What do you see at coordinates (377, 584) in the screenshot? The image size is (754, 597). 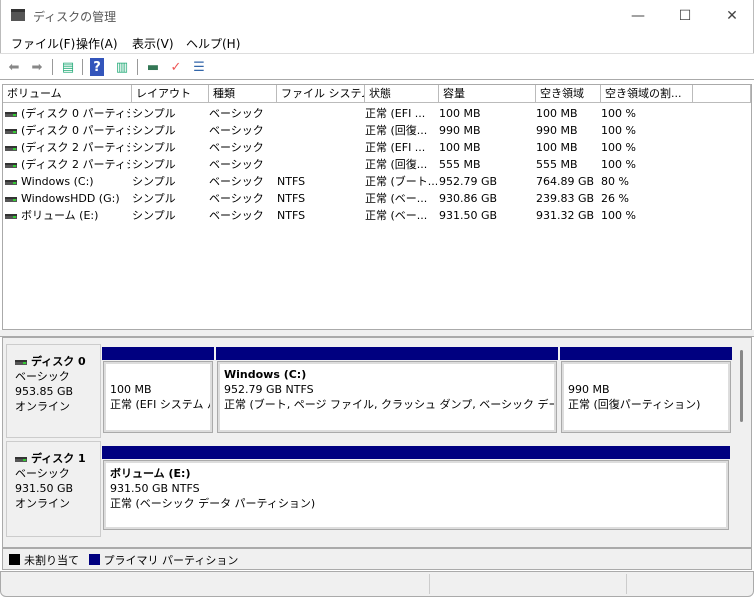 I see `status-bar` at bounding box center [377, 584].